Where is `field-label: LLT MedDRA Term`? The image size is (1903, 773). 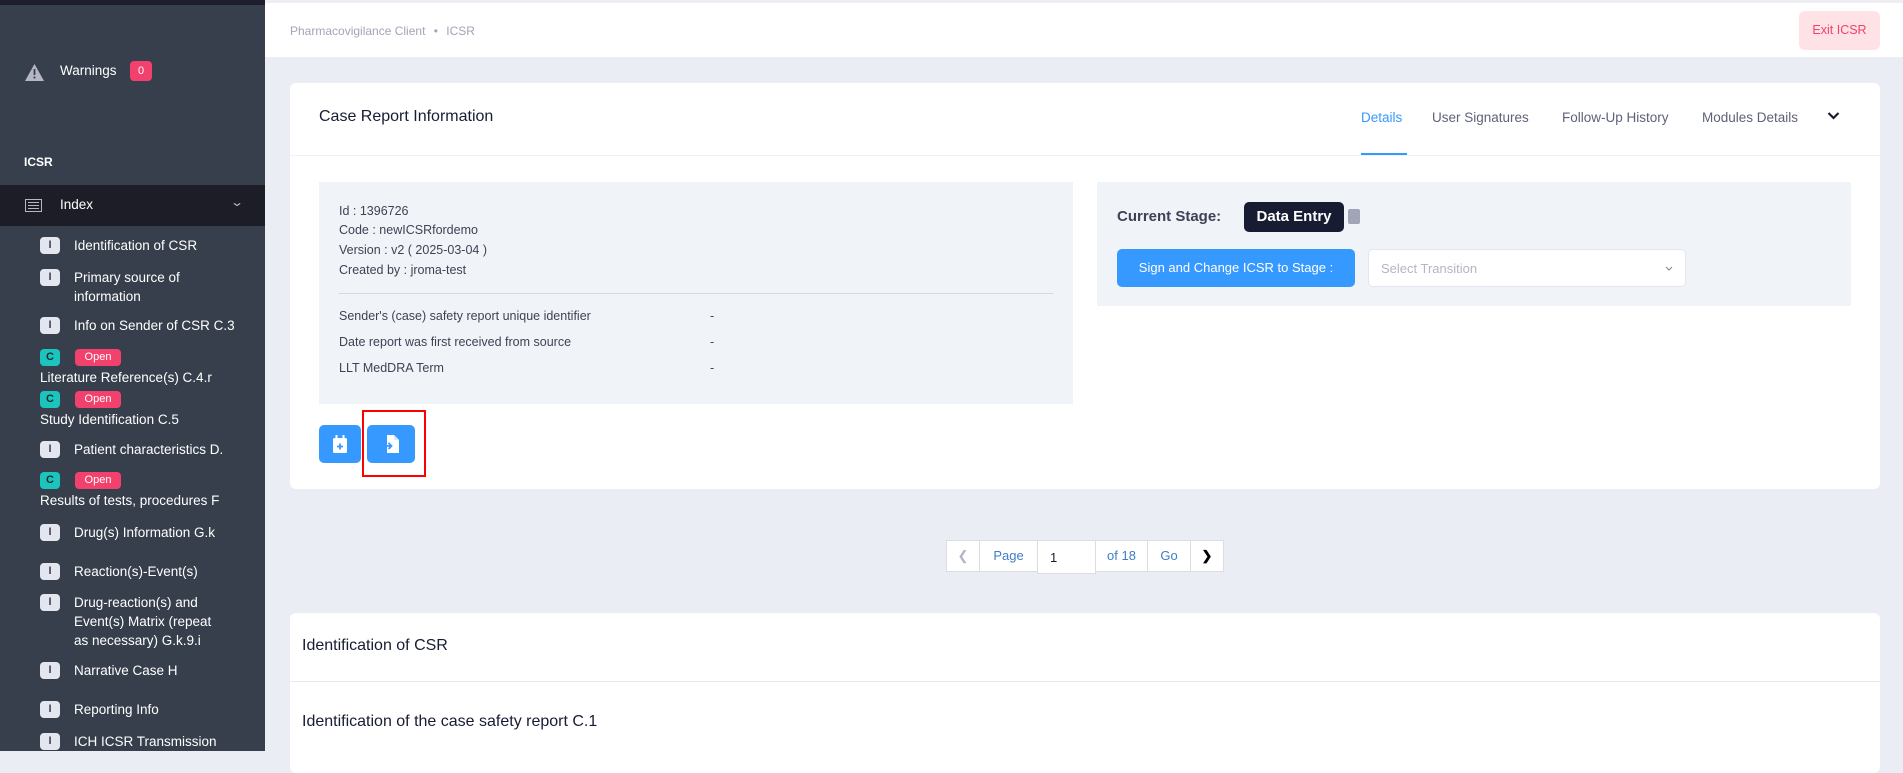 field-label: LLT MedDRA Term is located at coordinates (391, 368).